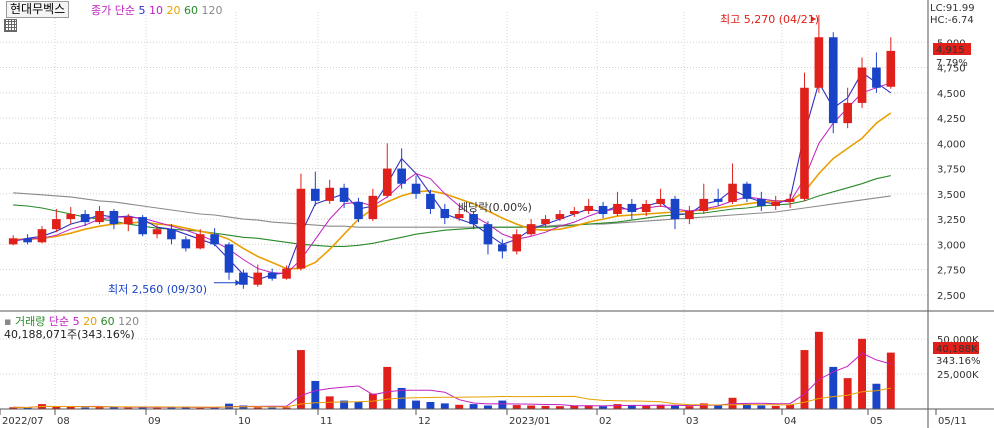 This screenshot has height=428, width=994. Describe the element at coordinates (211, 10) in the screenshot. I see `legend-ma120: 120` at that location.